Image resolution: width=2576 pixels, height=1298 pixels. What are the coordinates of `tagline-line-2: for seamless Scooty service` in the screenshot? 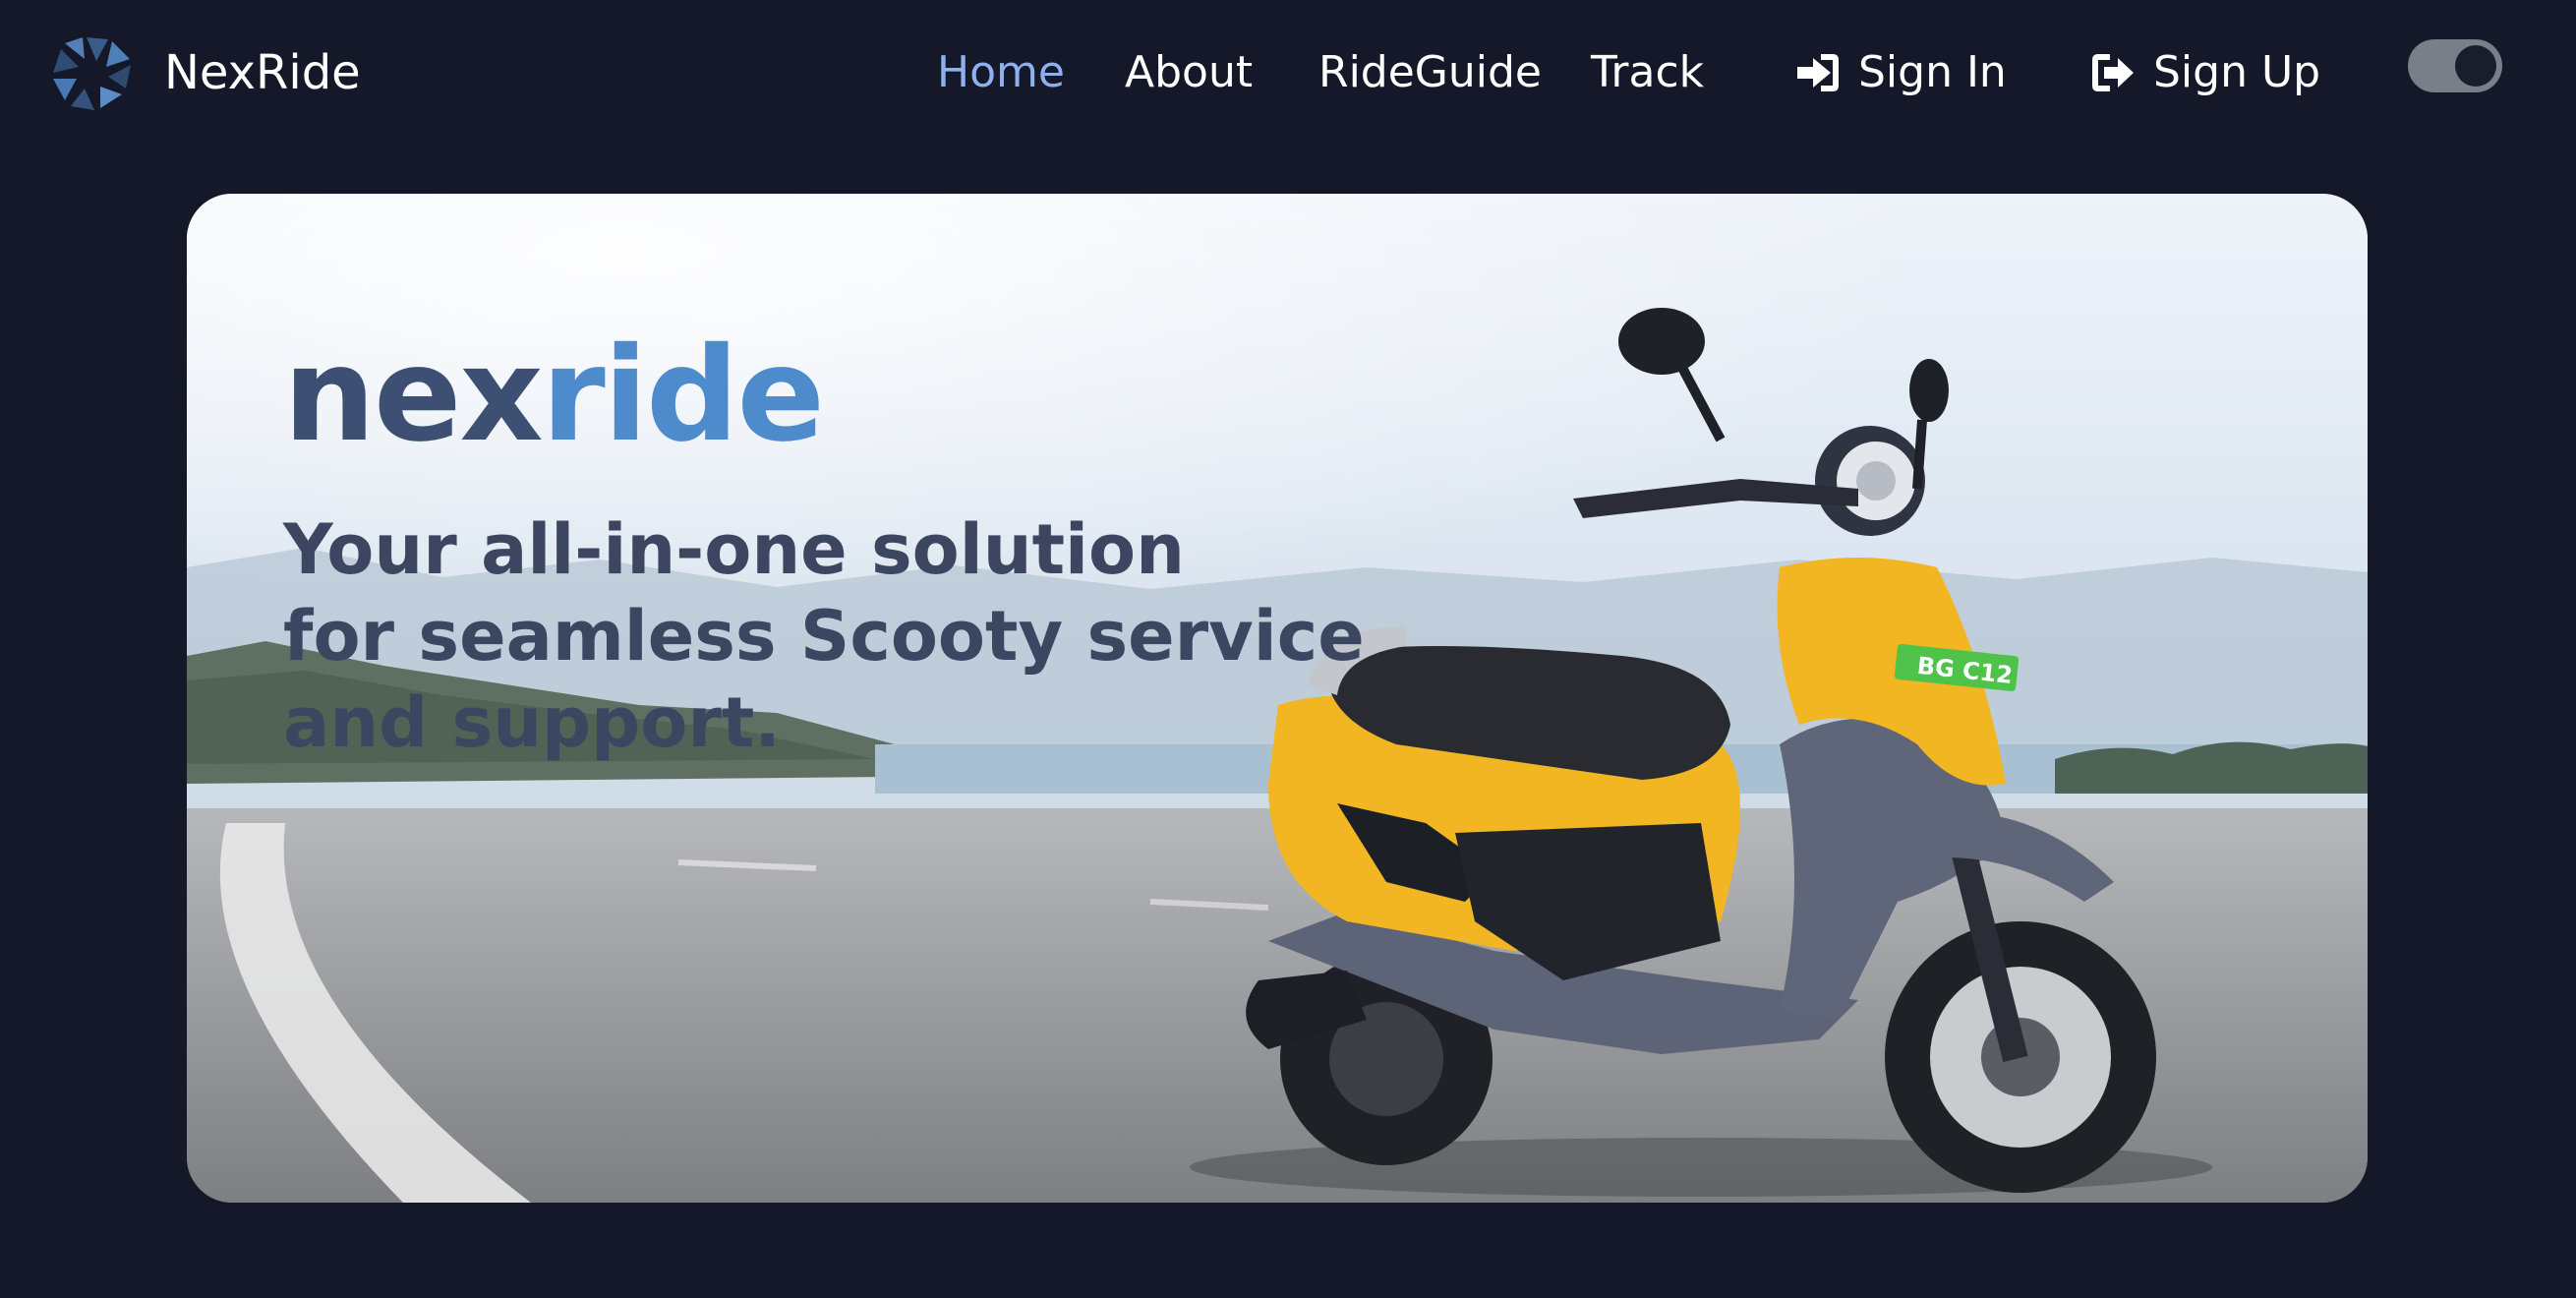 It's located at (824, 636).